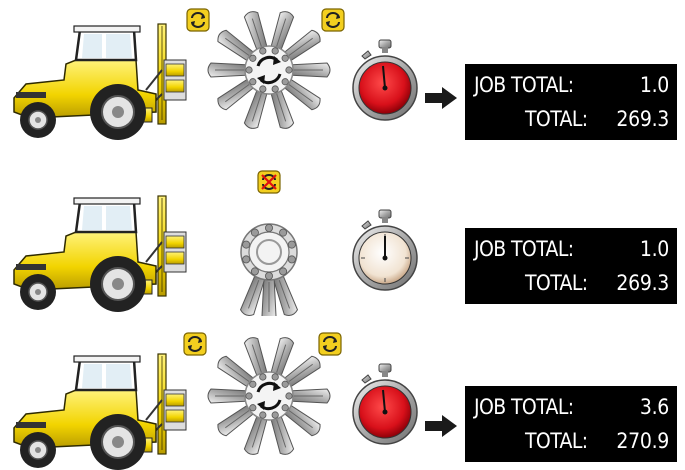  What do you see at coordinates (269, 269) in the screenshot?
I see `rotor-stopped-icon` at bounding box center [269, 269].